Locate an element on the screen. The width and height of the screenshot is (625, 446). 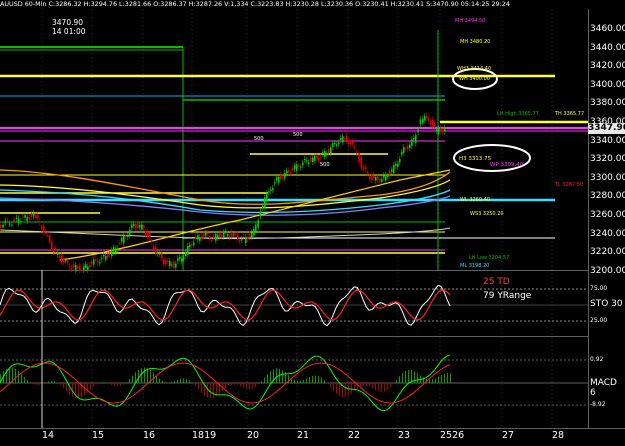
label-lh-high: LH High 3365.77 is located at coordinates (518, 114).